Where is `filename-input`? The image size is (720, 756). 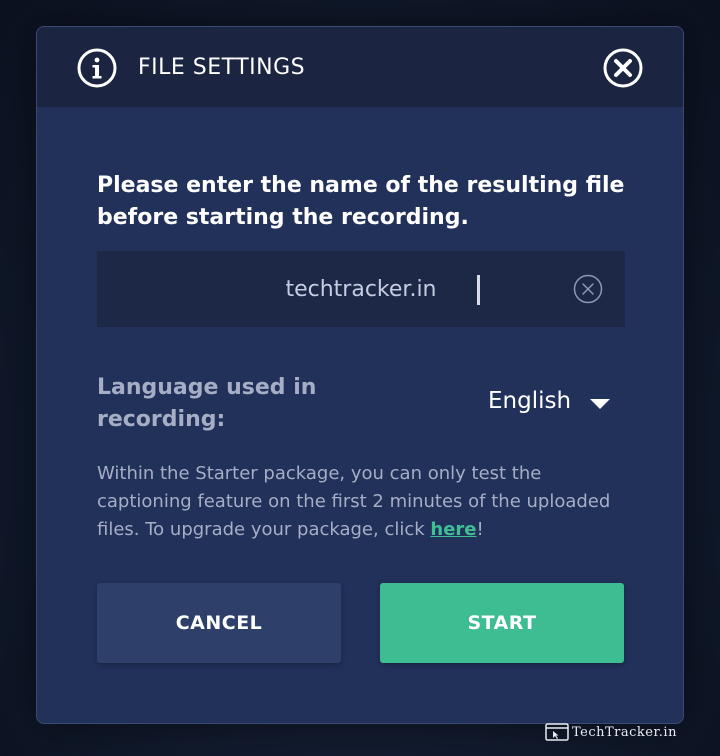
filename-input is located at coordinates (361, 289).